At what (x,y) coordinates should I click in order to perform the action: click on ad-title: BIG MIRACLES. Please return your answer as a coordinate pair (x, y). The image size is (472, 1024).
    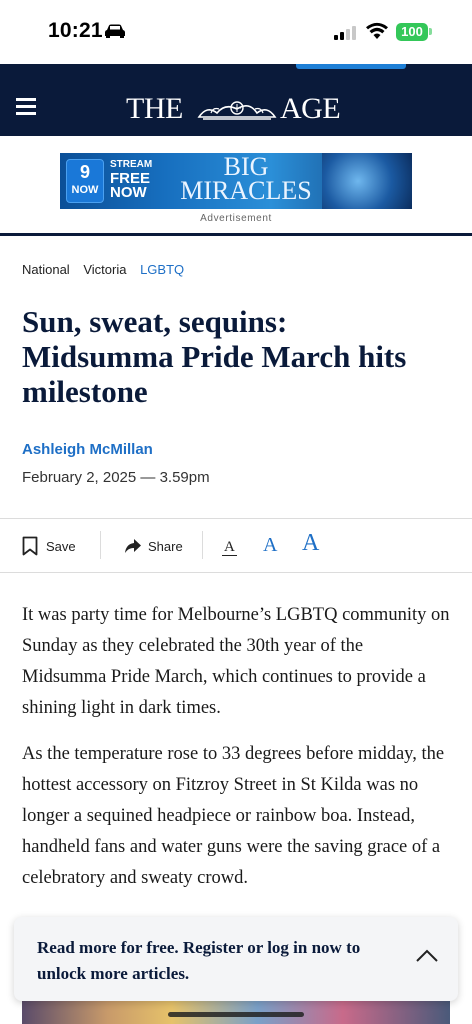
    Looking at the image, I should click on (246, 179).